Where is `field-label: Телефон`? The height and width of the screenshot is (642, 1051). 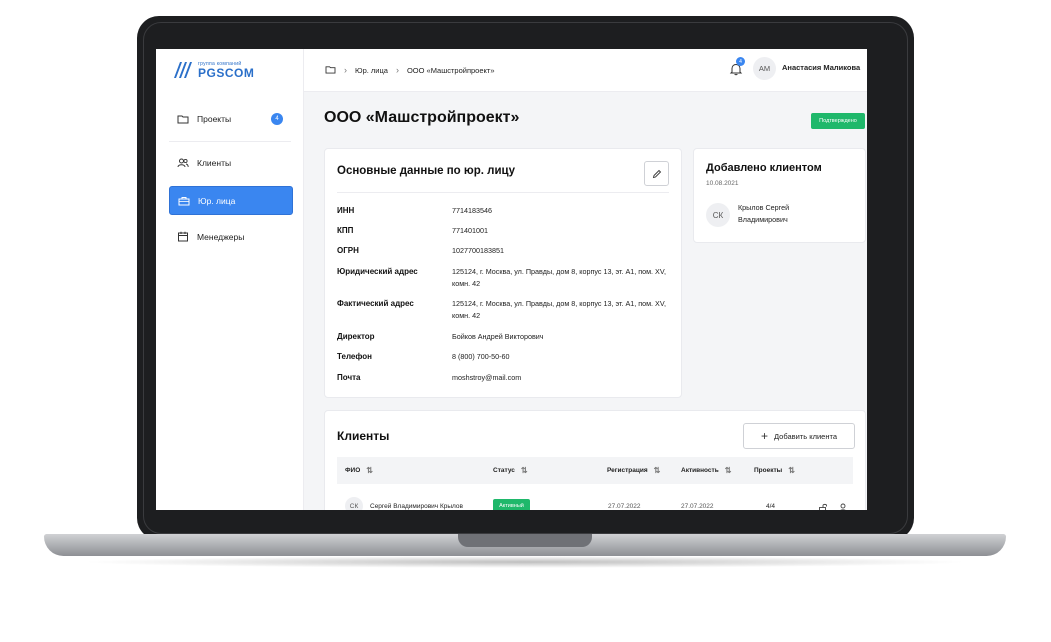
field-label: Телефон is located at coordinates (354, 356).